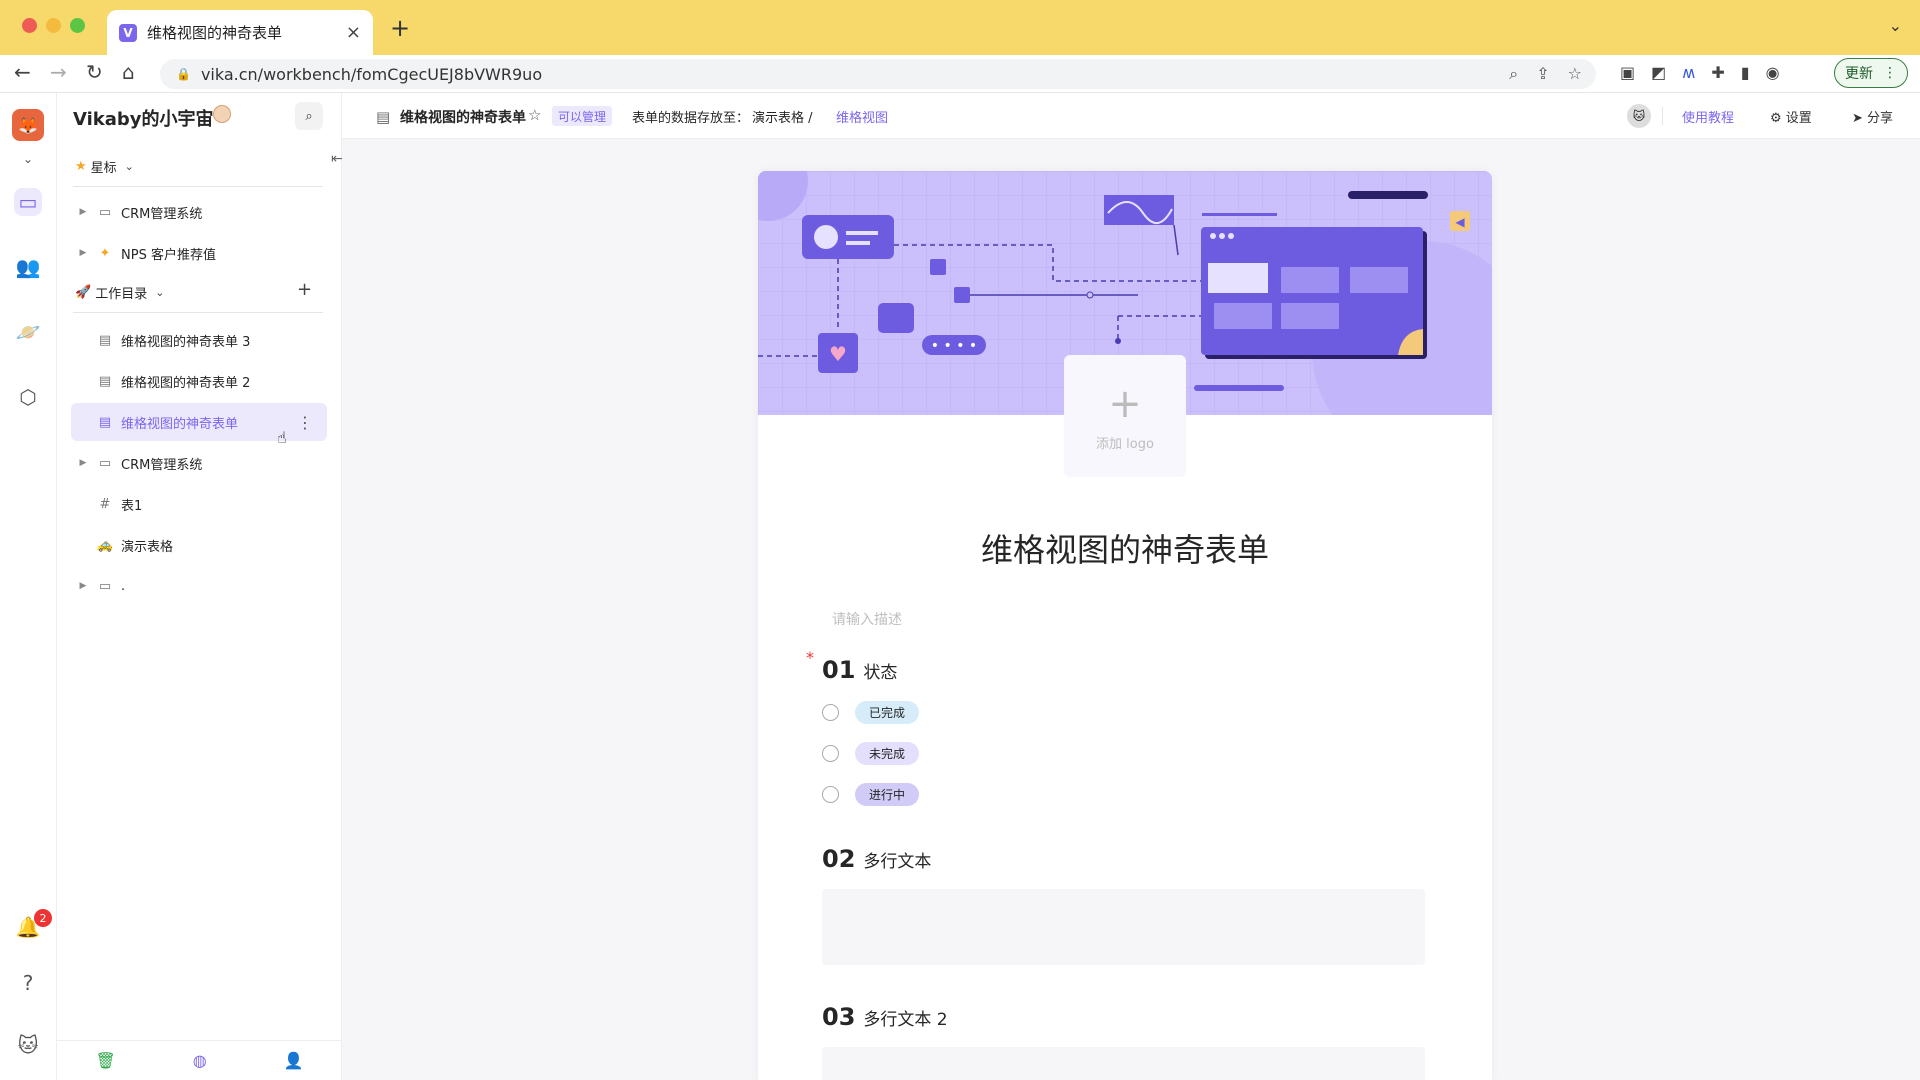 This screenshot has width=1920, height=1080. What do you see at coordinates (1575, 74) in the screenshot?
I see `bookmark-star-icon: ☆` at bounding box center [1575, 74].